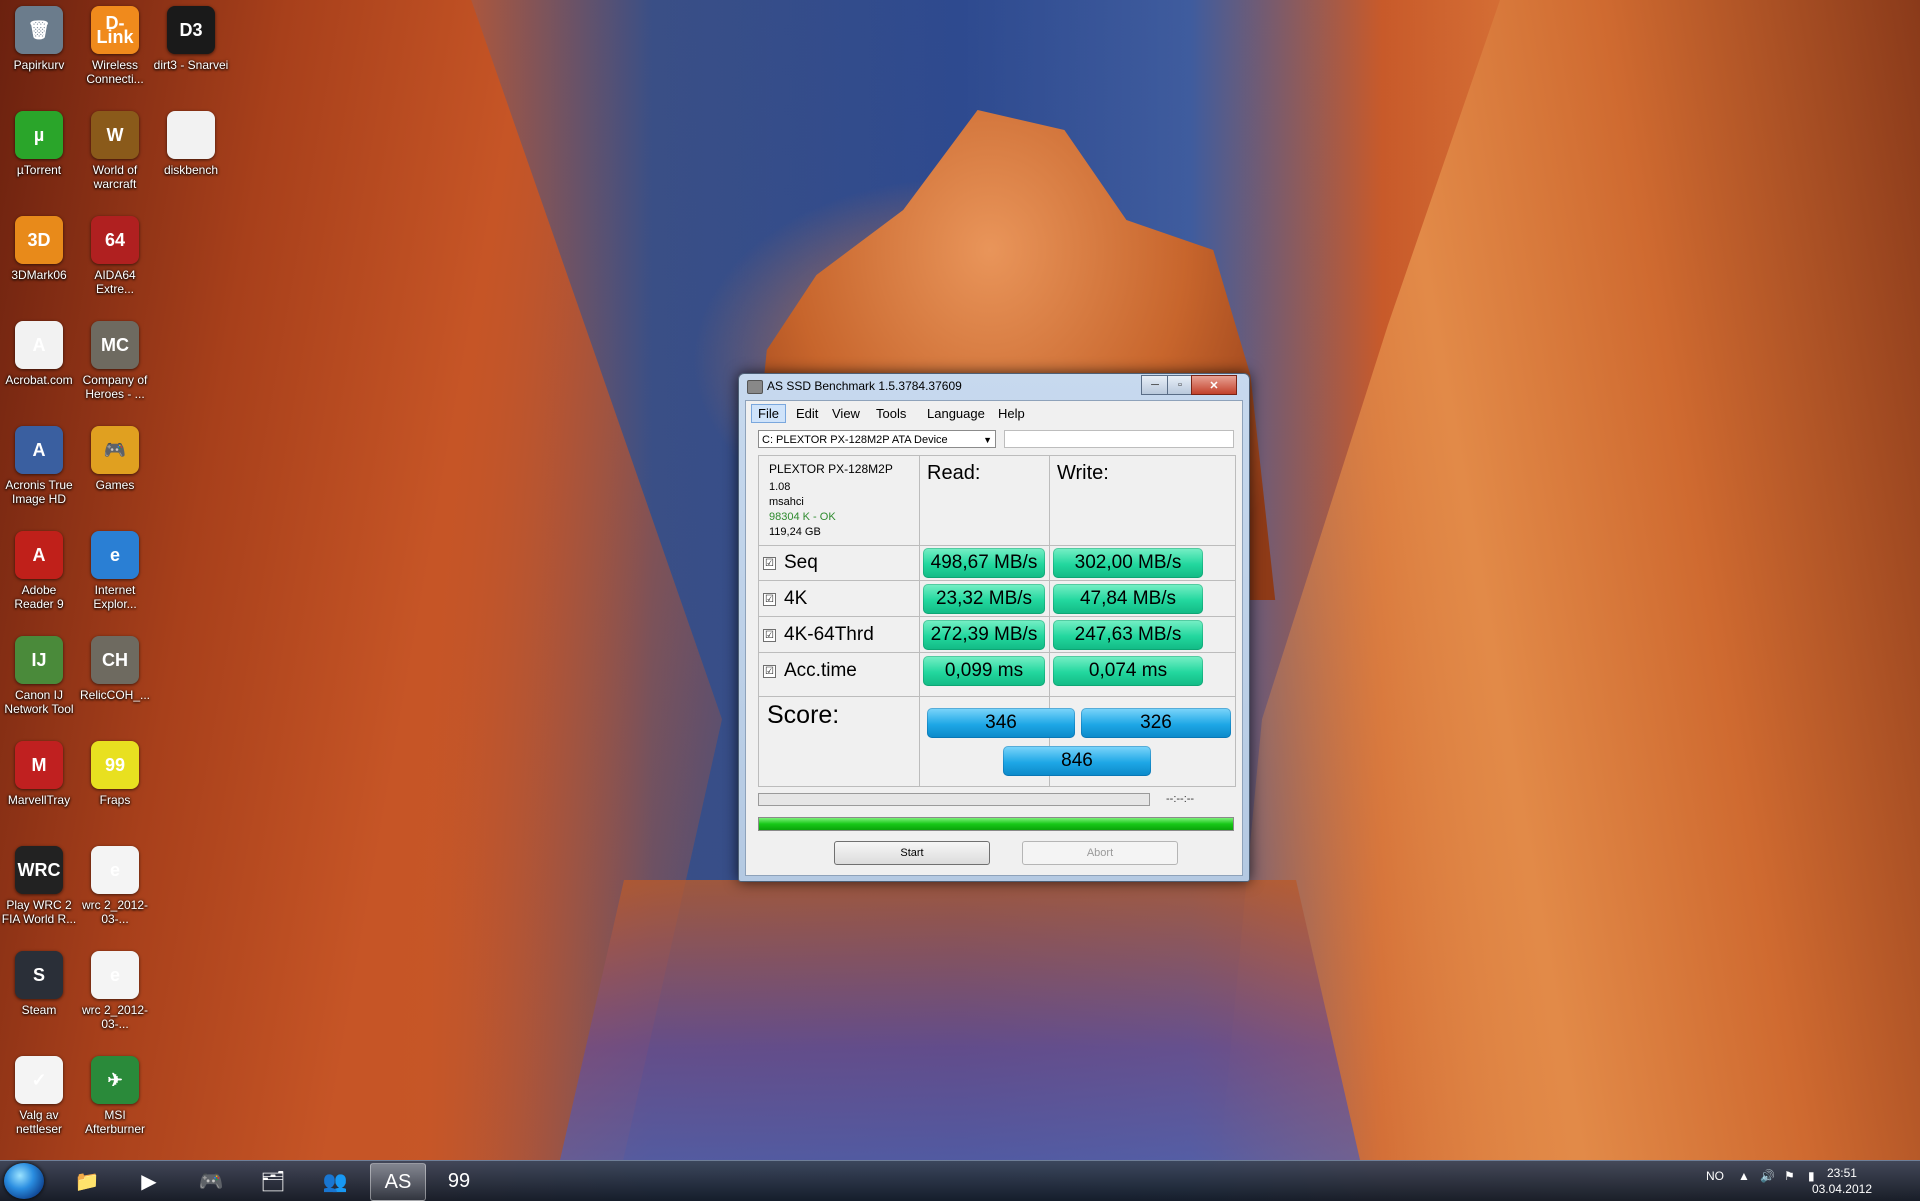  Describe the element at coordinates (149, 1181) in the screenshot. I see `taskbar-media-player-button: ▶` at that location.